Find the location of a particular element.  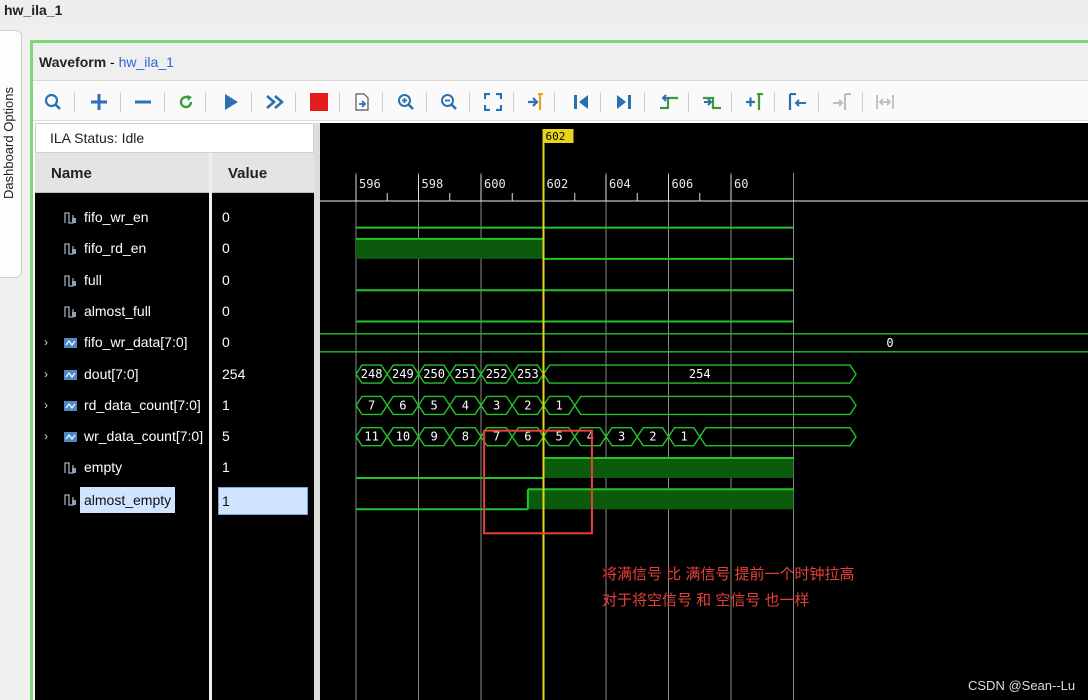

cursor-label: 602 is located at coordinates (556, 136).